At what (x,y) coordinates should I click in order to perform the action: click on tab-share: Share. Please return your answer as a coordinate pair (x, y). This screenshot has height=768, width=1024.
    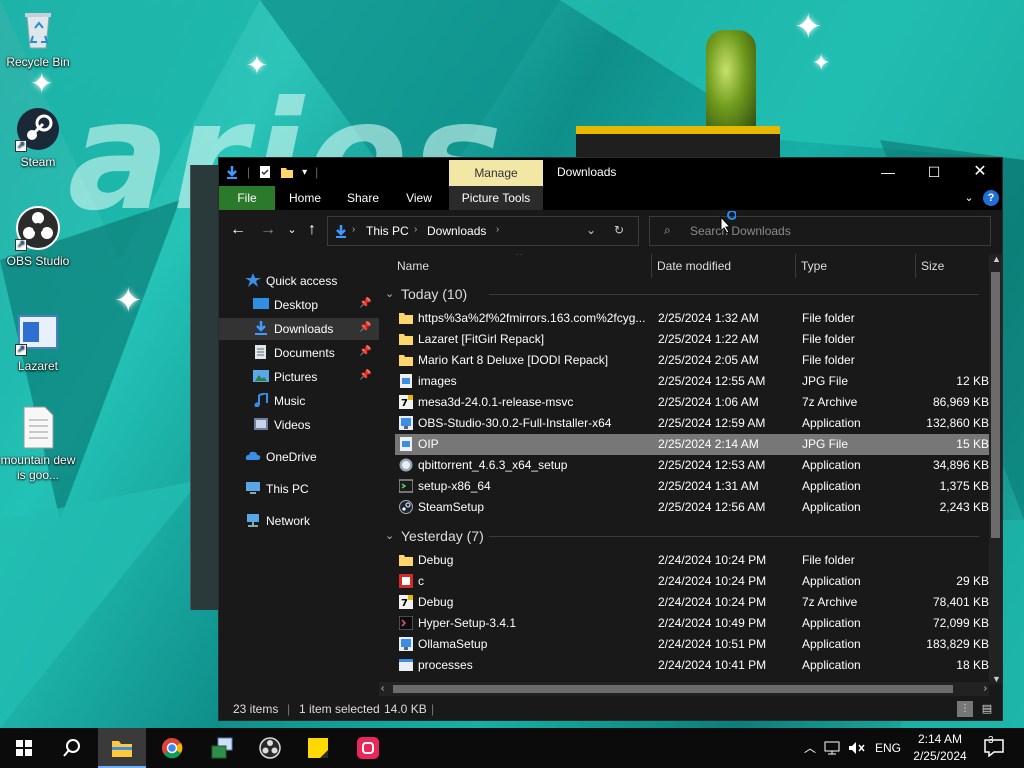
    Looking at the image, I should click on (363, 198).